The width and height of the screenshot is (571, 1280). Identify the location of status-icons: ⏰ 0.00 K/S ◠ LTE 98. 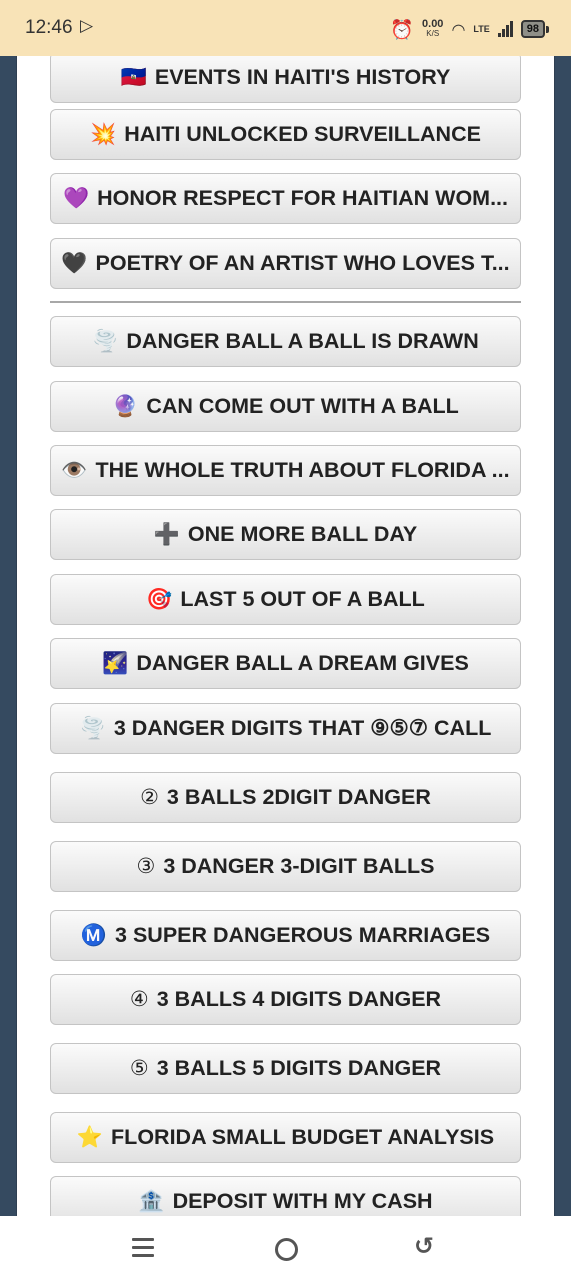
(469, 29).